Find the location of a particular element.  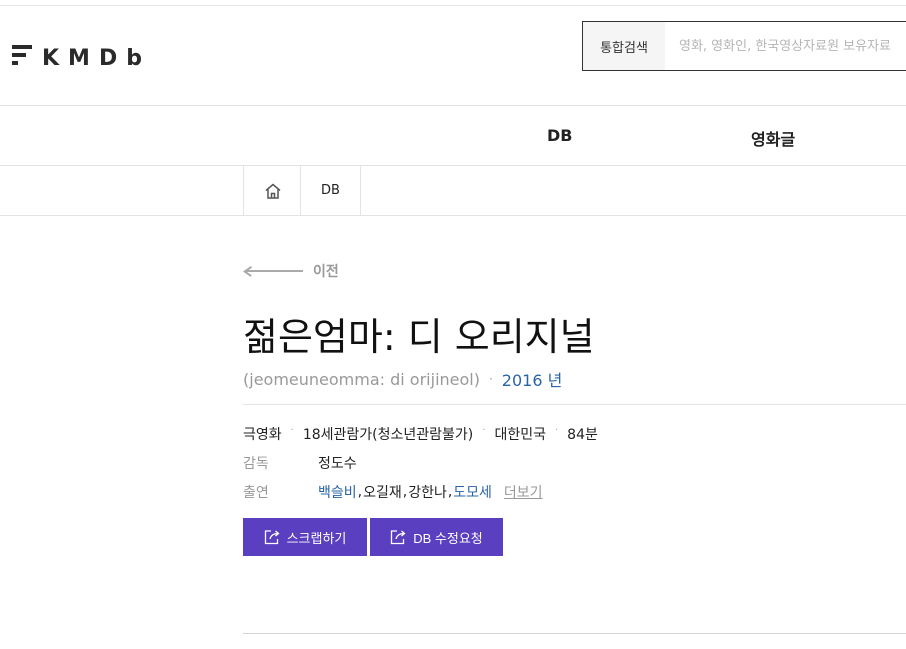

cast-member-link: 도모세 is located at coordinates (472, 492).